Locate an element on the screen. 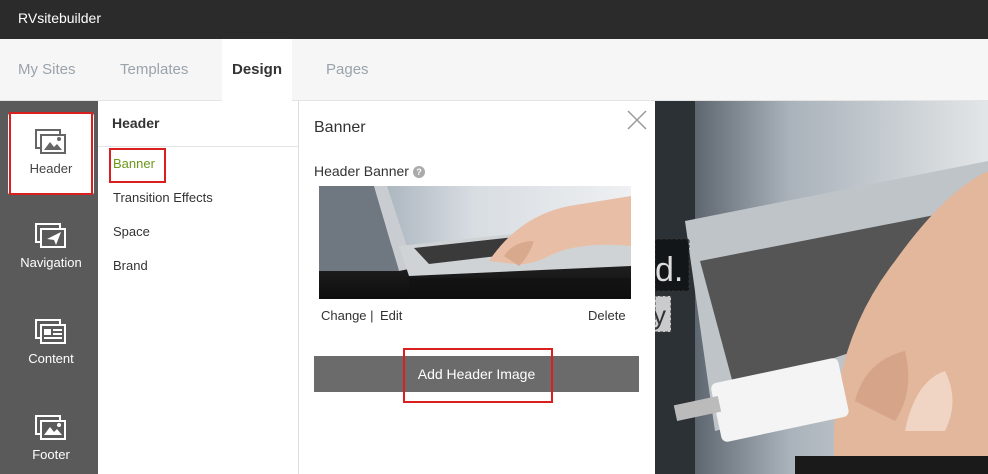 Image resolution: width=988 pixels, height=474 pixels. header-banner-label: Header Banner? is located at coordinates (369, 171).